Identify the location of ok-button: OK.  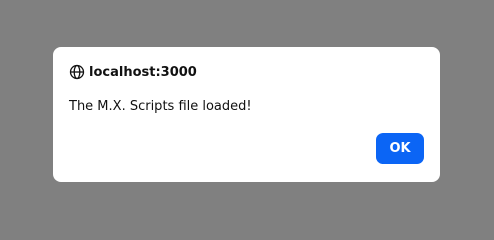
(400, 148).